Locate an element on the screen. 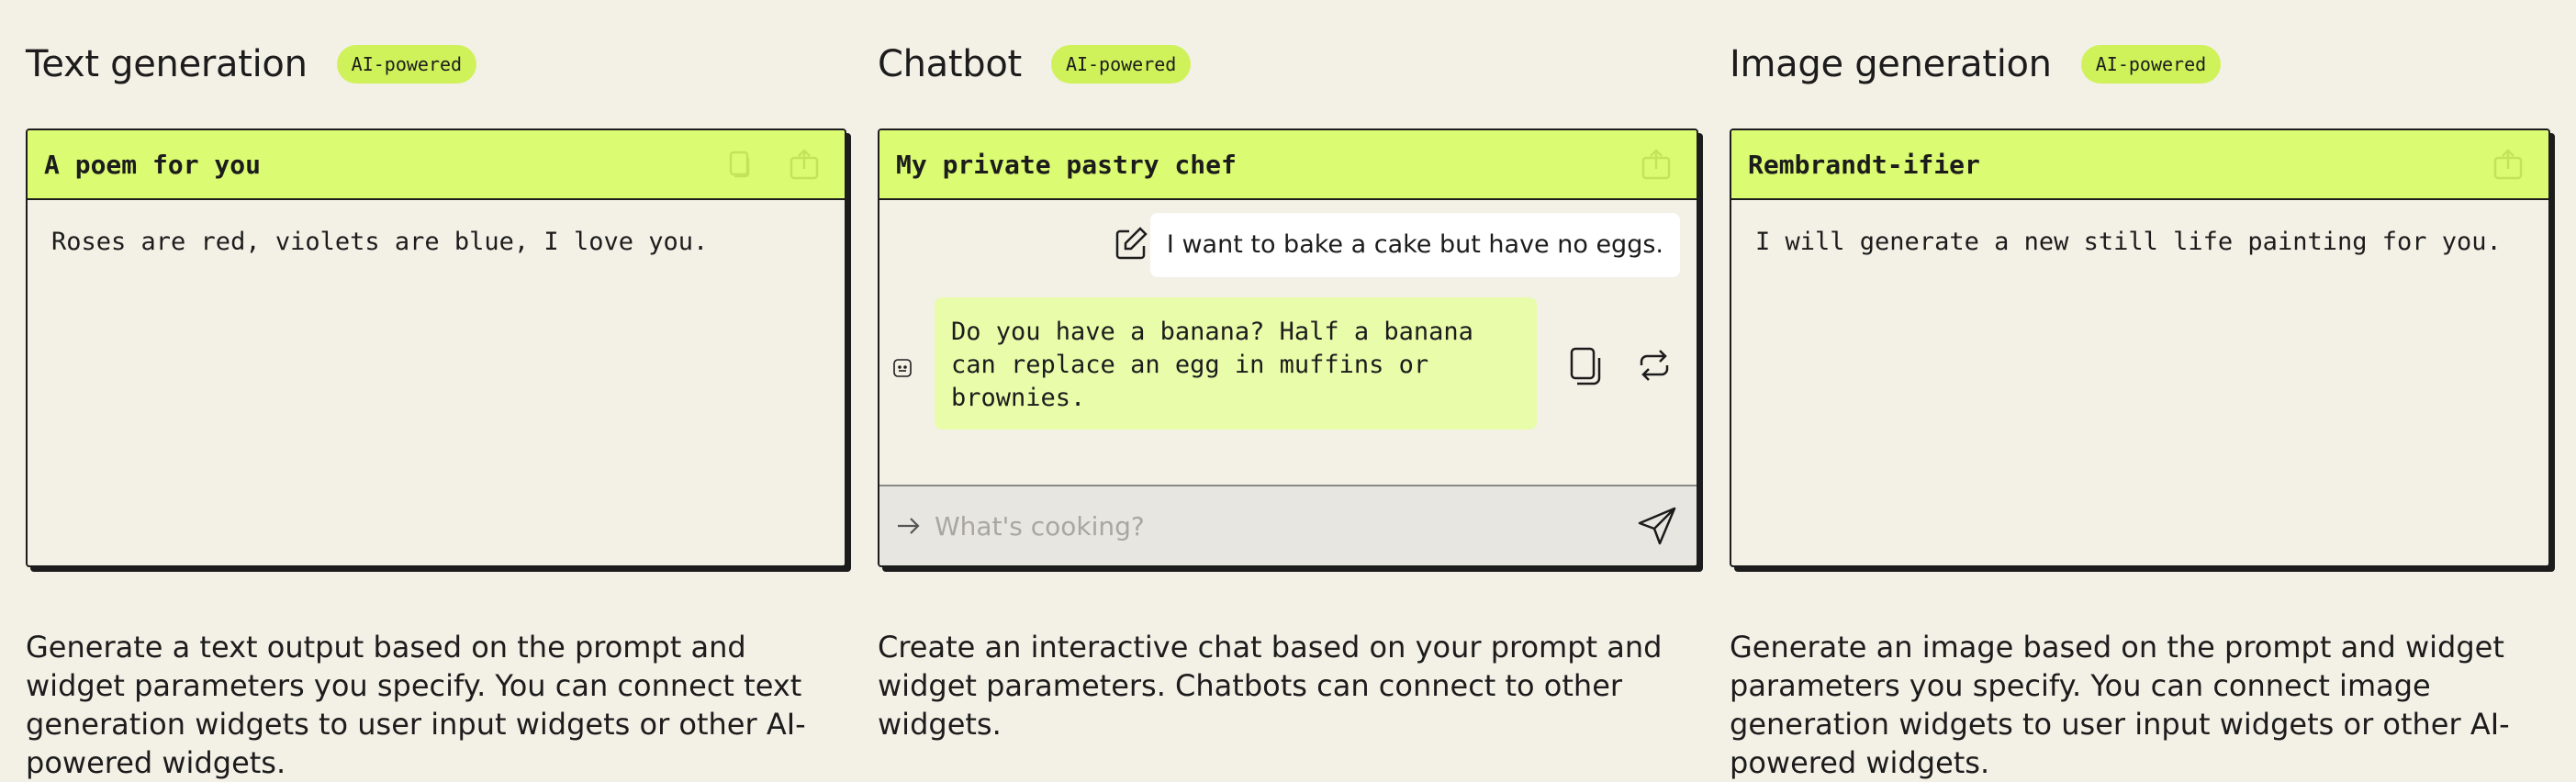  widget-title: A poem for you is located at coordinates (153, 165).